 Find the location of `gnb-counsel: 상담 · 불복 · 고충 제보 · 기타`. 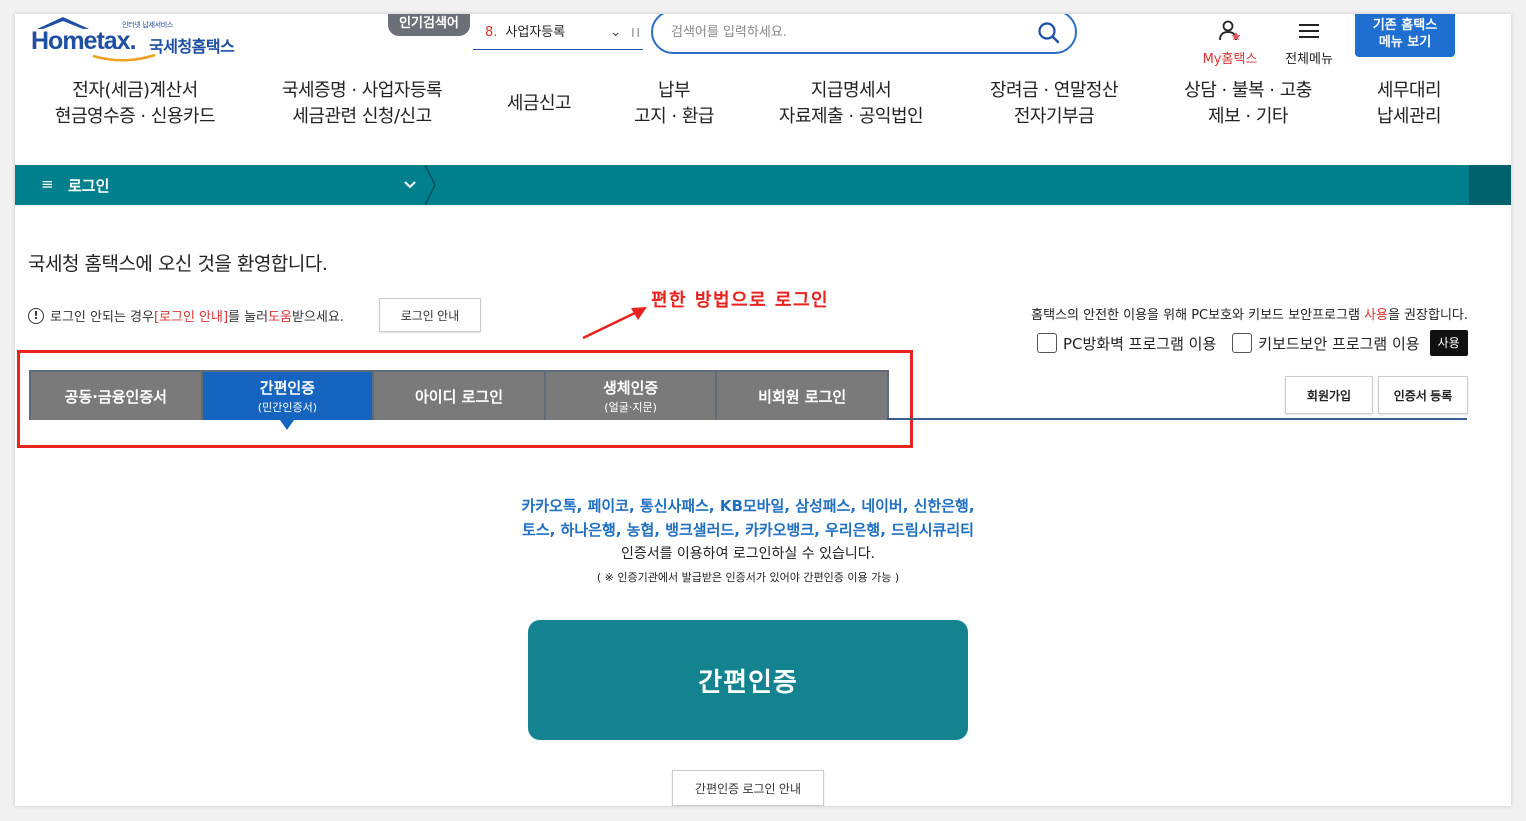

gnb-counsel: 상담 · 불복 · 고충 제보 · 기타 is located at coordinates (1248, 104).